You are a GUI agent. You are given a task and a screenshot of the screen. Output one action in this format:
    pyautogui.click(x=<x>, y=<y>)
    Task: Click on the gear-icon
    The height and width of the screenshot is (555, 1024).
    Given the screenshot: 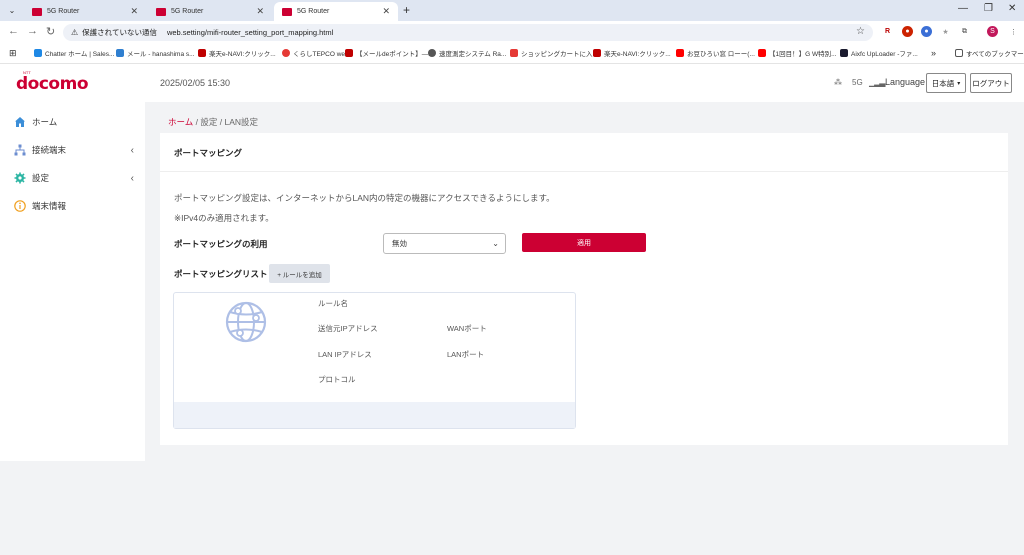 What is the action you would take?
    pyautogui.click(x=20, y=178)
    